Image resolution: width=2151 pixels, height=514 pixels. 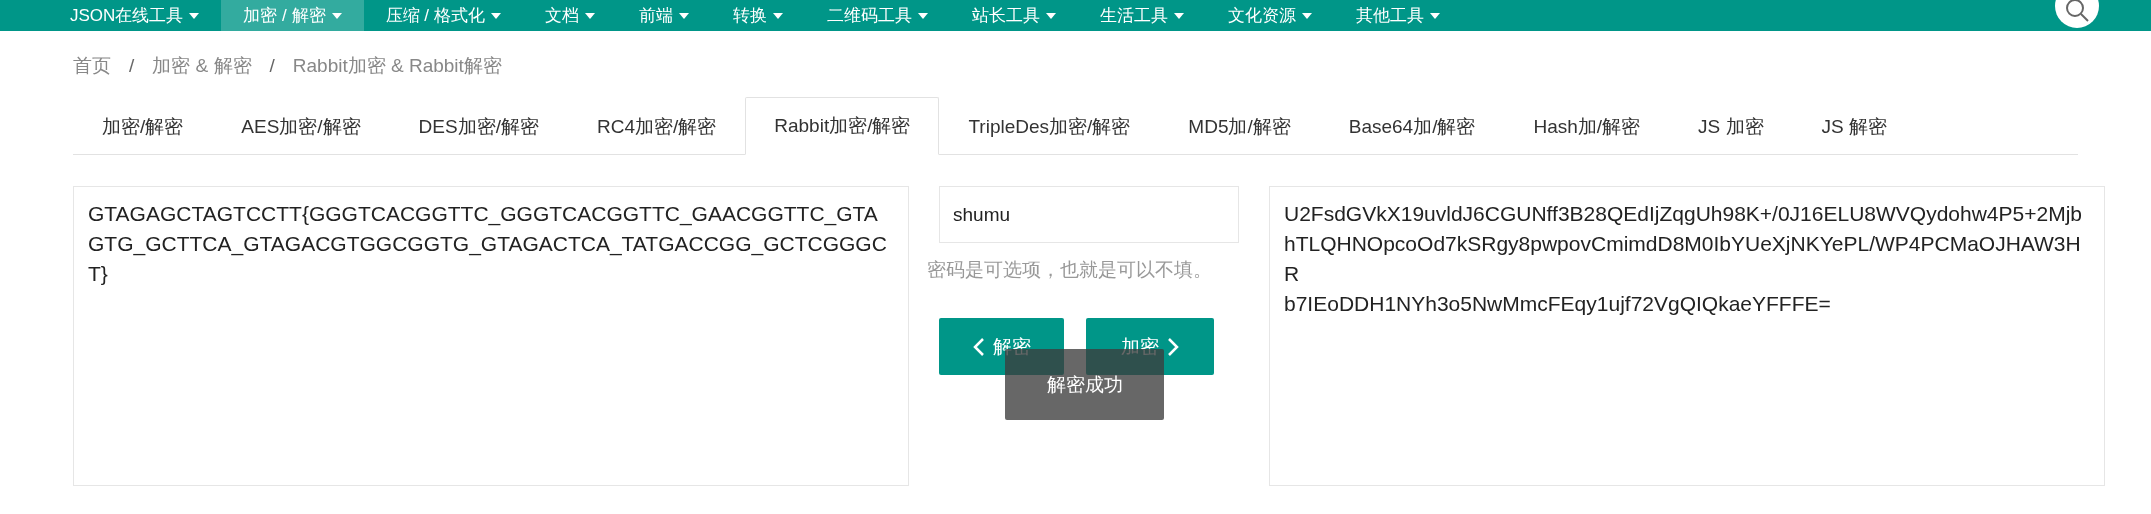 What do you see at coordinates (1854, 126) in the screenshot?
I see `tab: JS 解密` at bounding box center [1854, 126].